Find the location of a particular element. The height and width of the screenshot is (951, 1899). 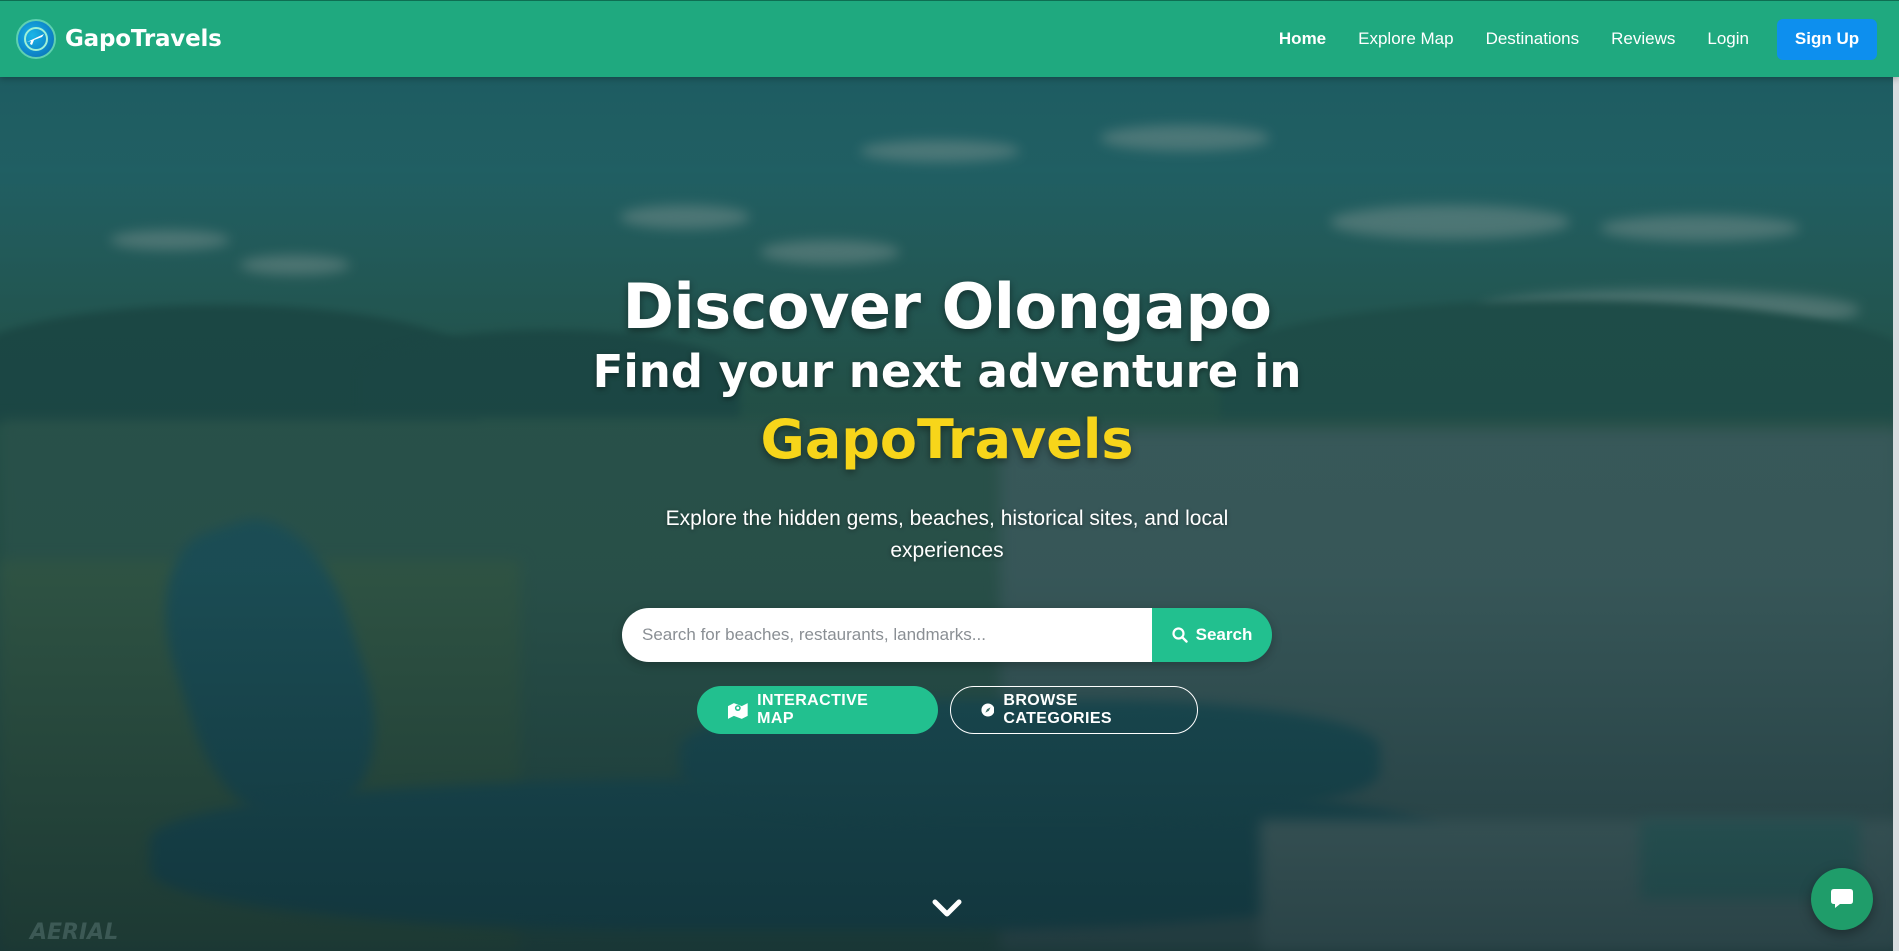

brand-link: GapoTravels is located at coordinates (119, 39).